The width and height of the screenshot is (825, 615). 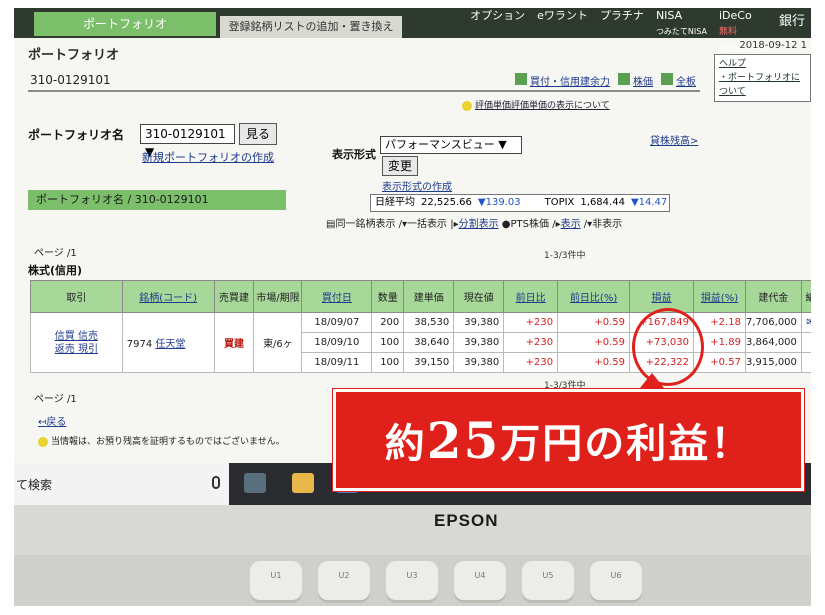 I want to click on help-box: ヘルプ ・ポートフォリオについて, so click(x=762, y=78).